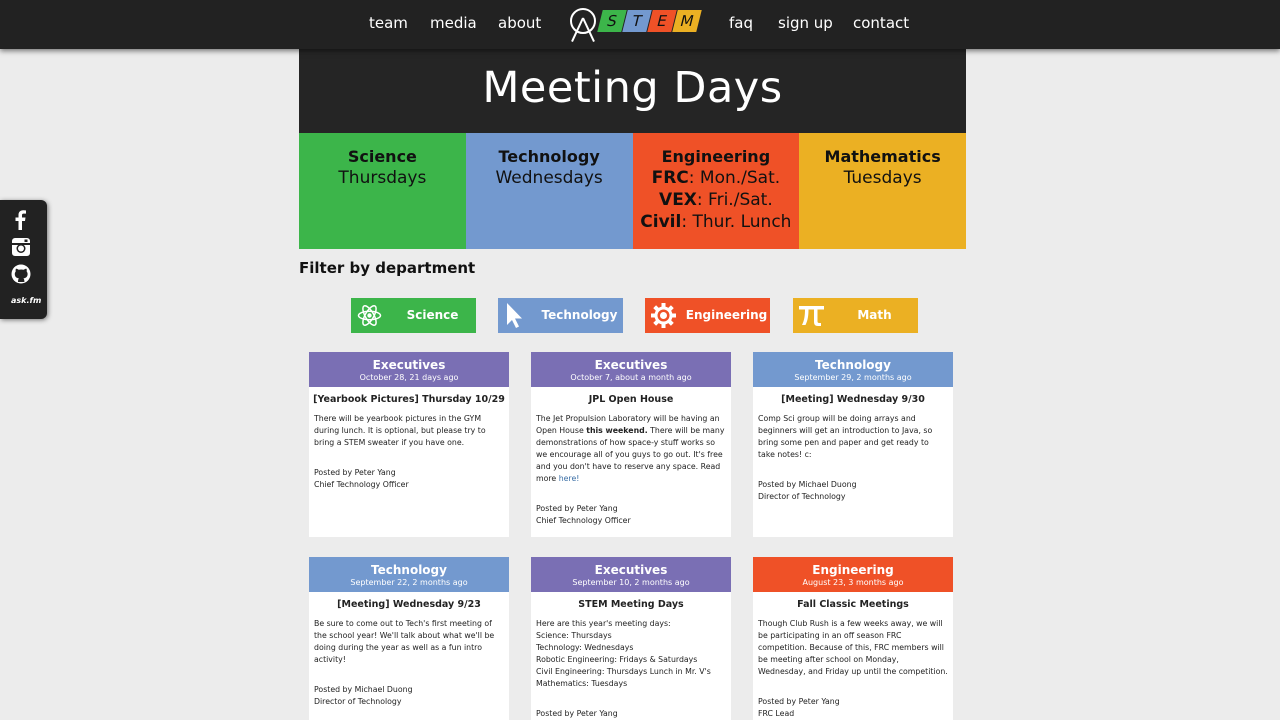  Describe the element at coordinates (21, 220) in the screenshot. I see `facebook-icon` at that location.